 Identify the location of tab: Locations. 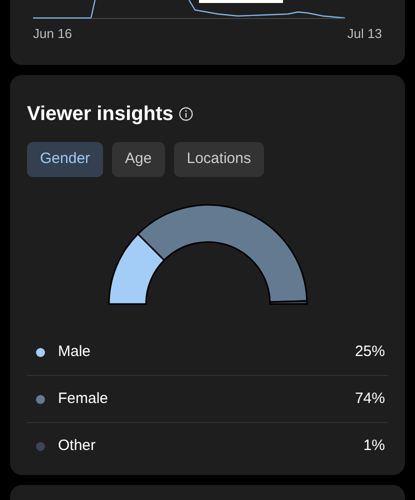
(219, 159).